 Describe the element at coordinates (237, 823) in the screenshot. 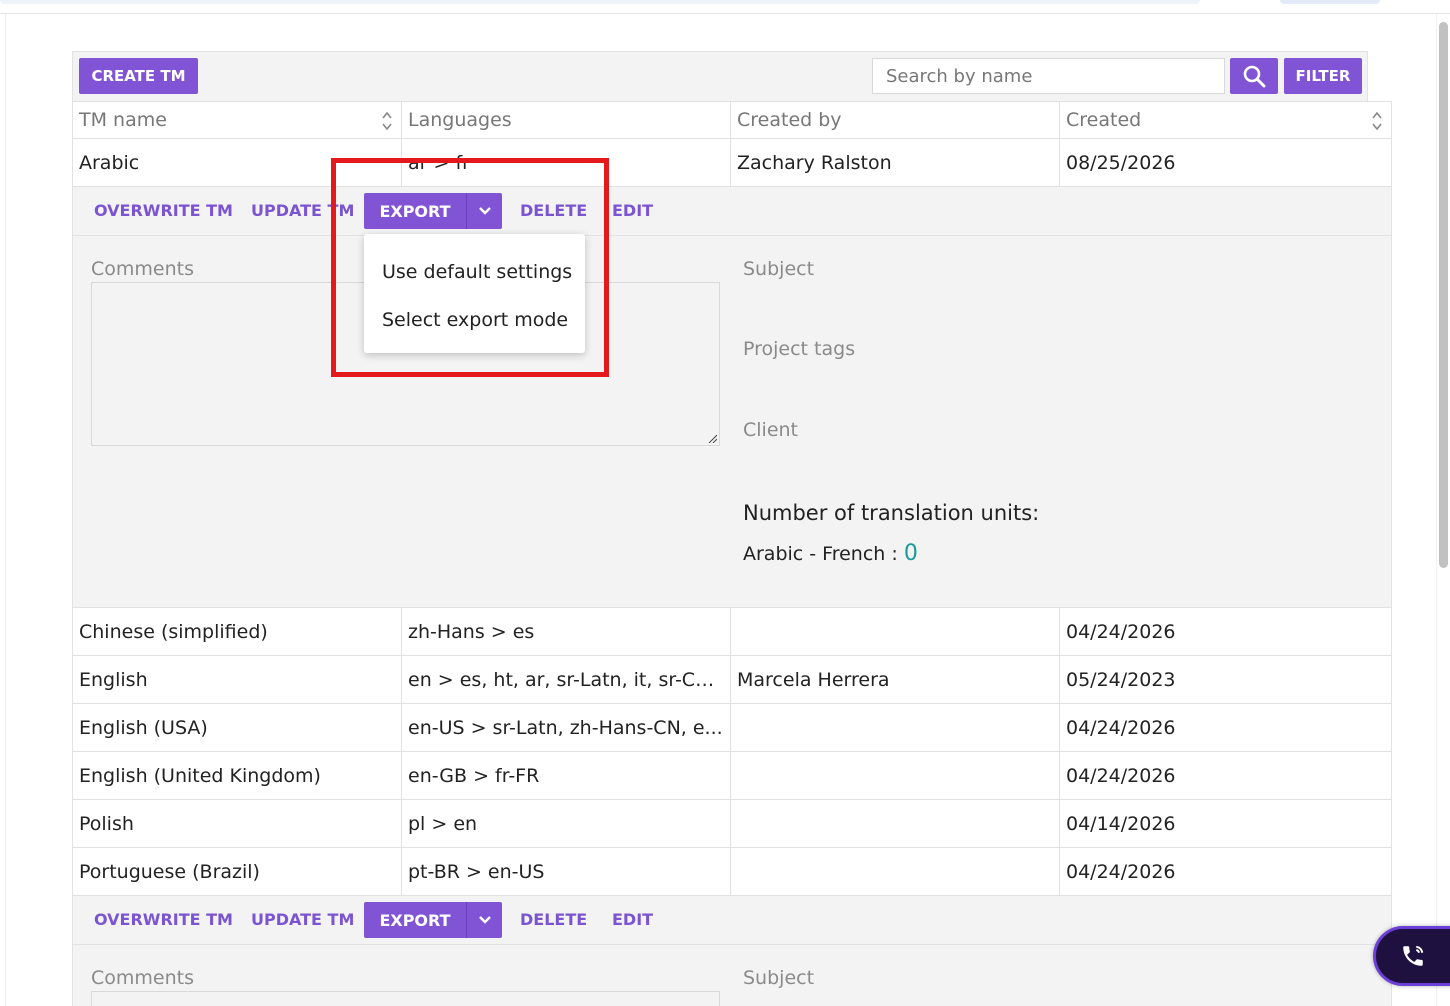

I see `cell-tm-name: Polish` at that location.